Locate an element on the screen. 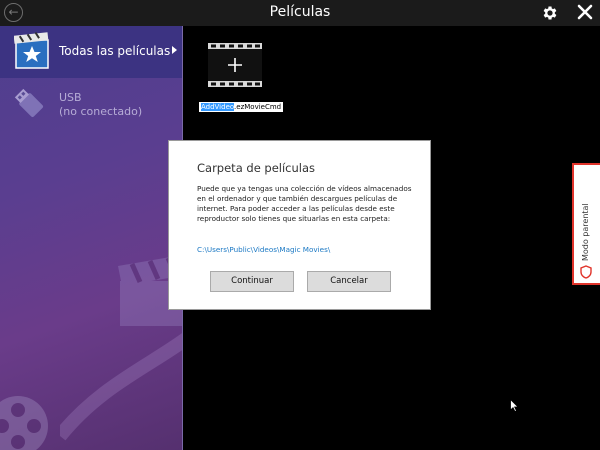 This screenshot has height=450, width=600. movie-clapperboard-icon is located at coordinates (31, 50).